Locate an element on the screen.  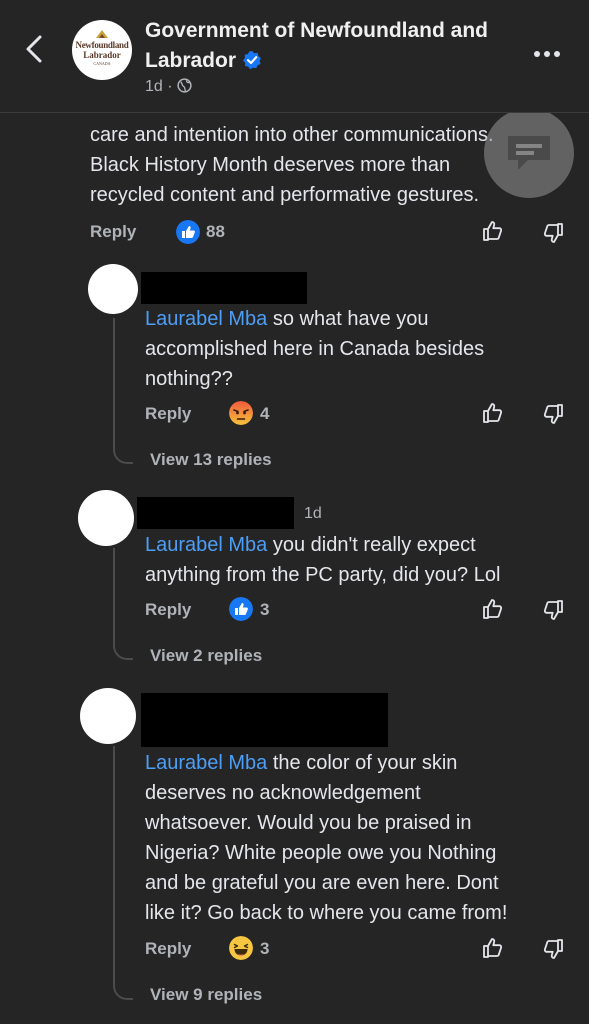
chat-head-button is located at coordinates (529, 153).